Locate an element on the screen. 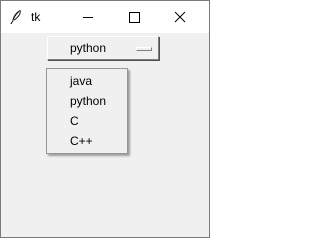  minimize-icon is located at coordinates (88, 17).